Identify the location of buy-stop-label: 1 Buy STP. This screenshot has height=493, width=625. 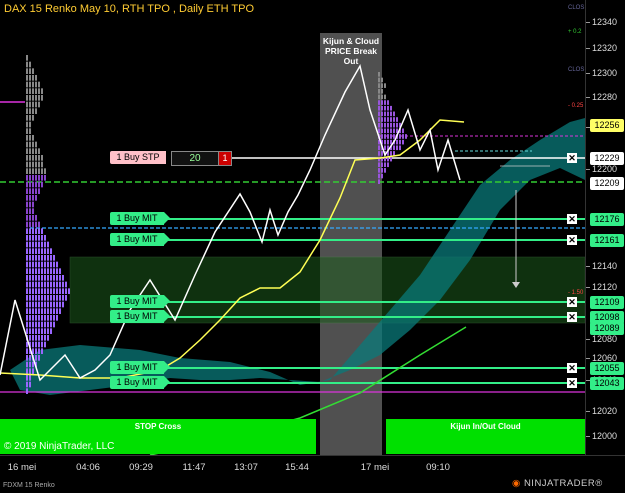
(138, 157).